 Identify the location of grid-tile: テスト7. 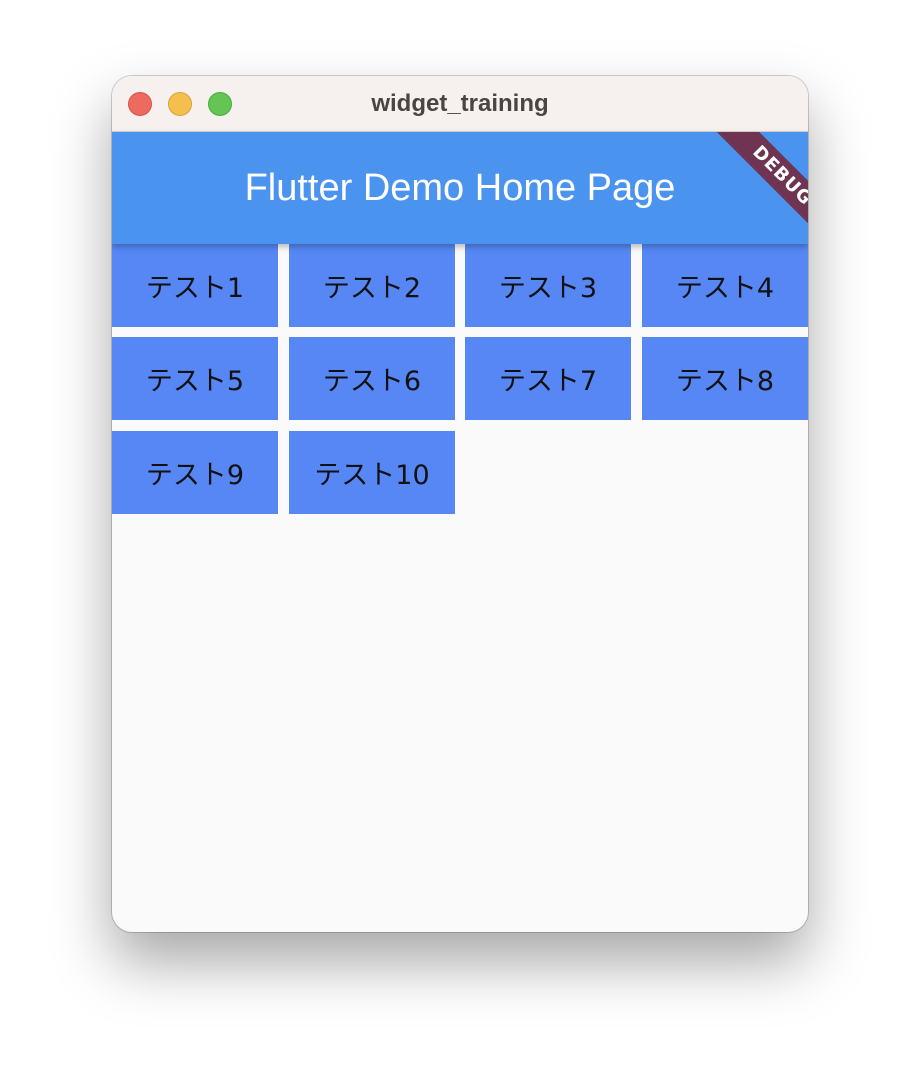
(548, 378).